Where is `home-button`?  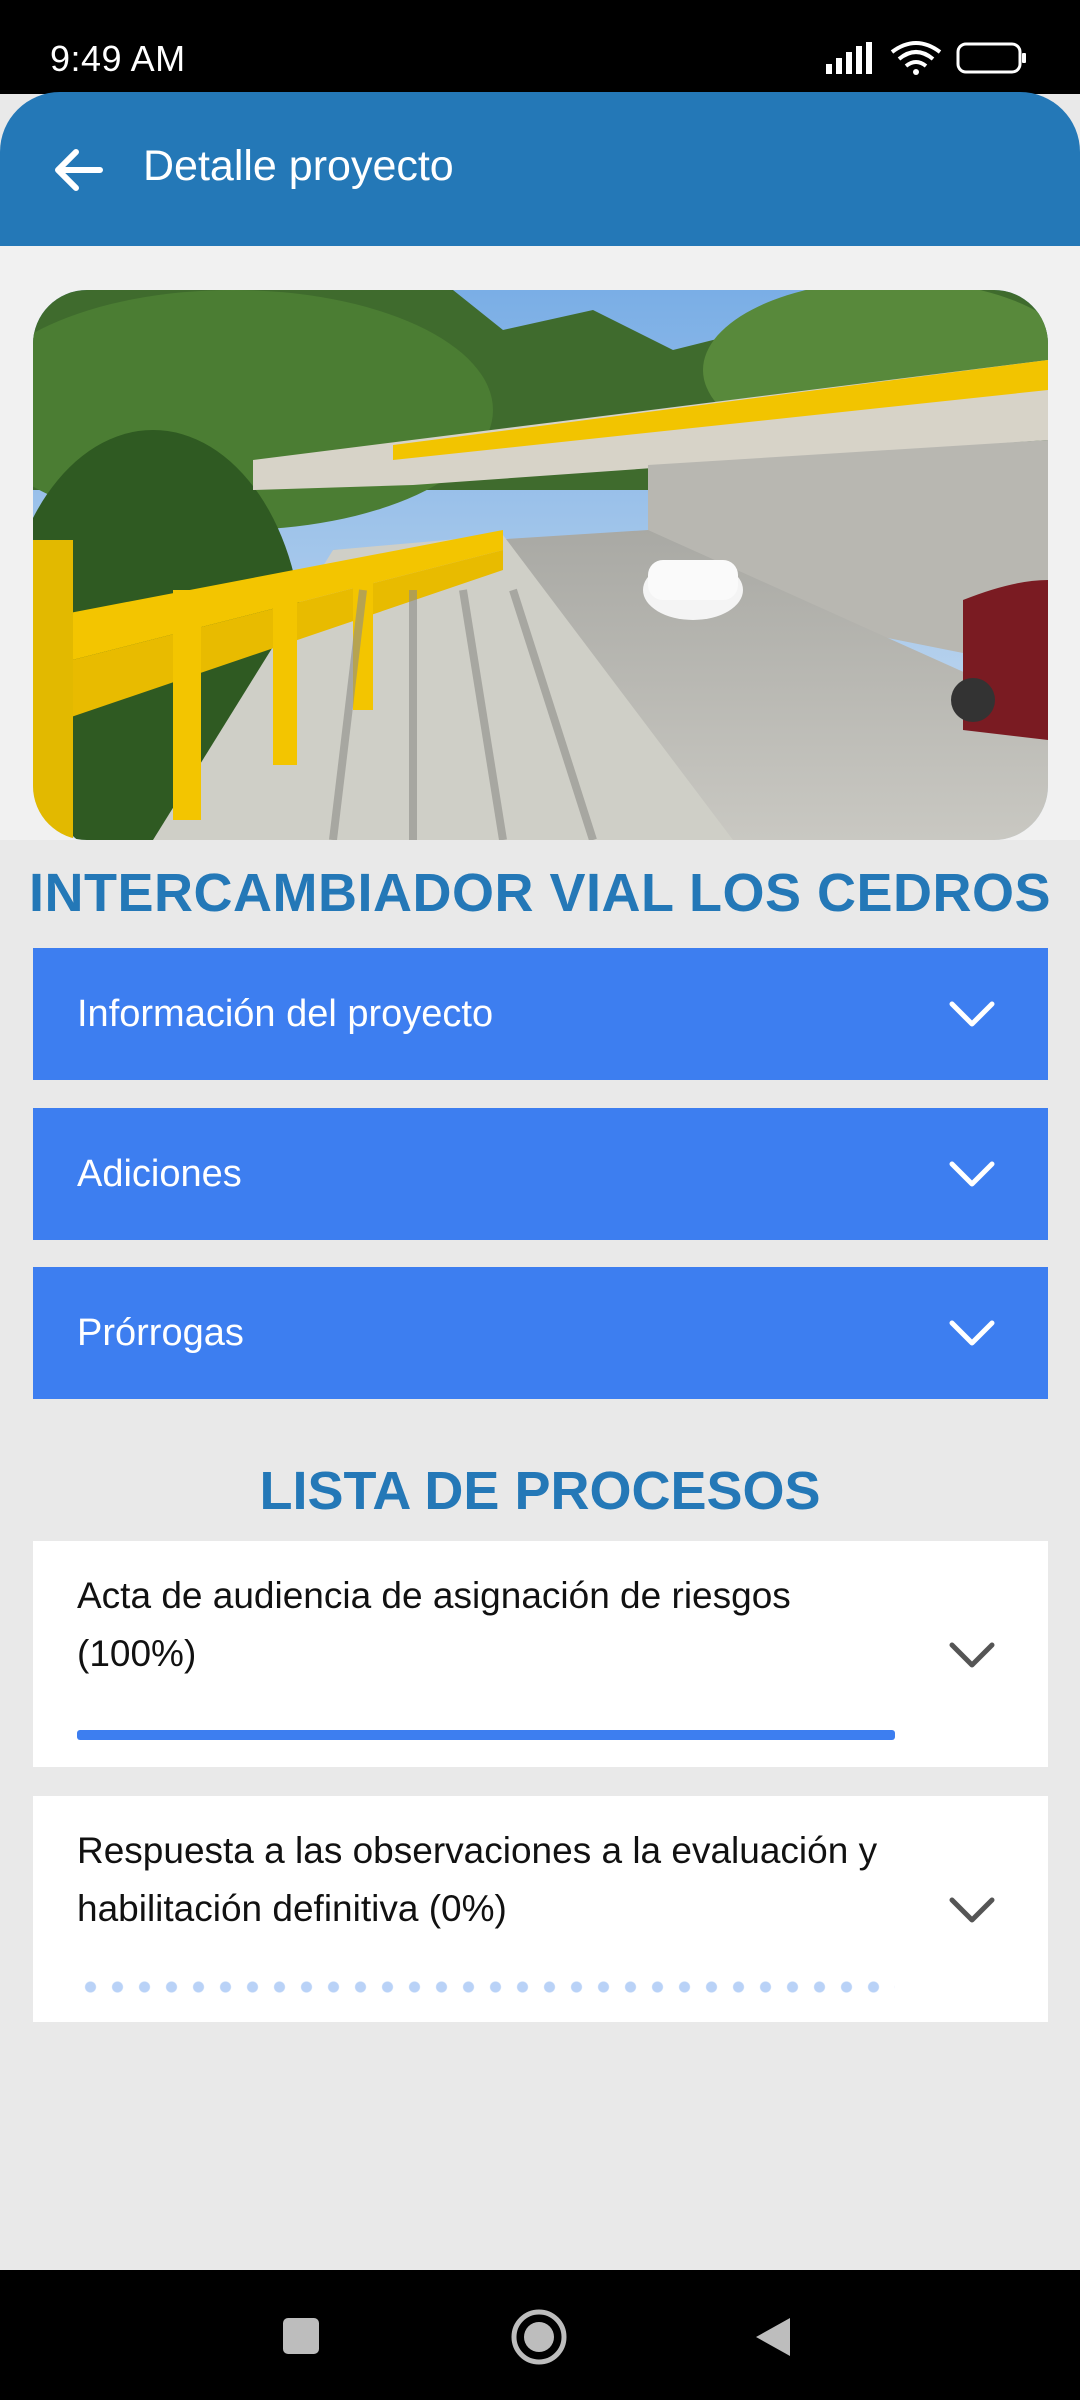
home-button is located at coordinates (539, 2337).